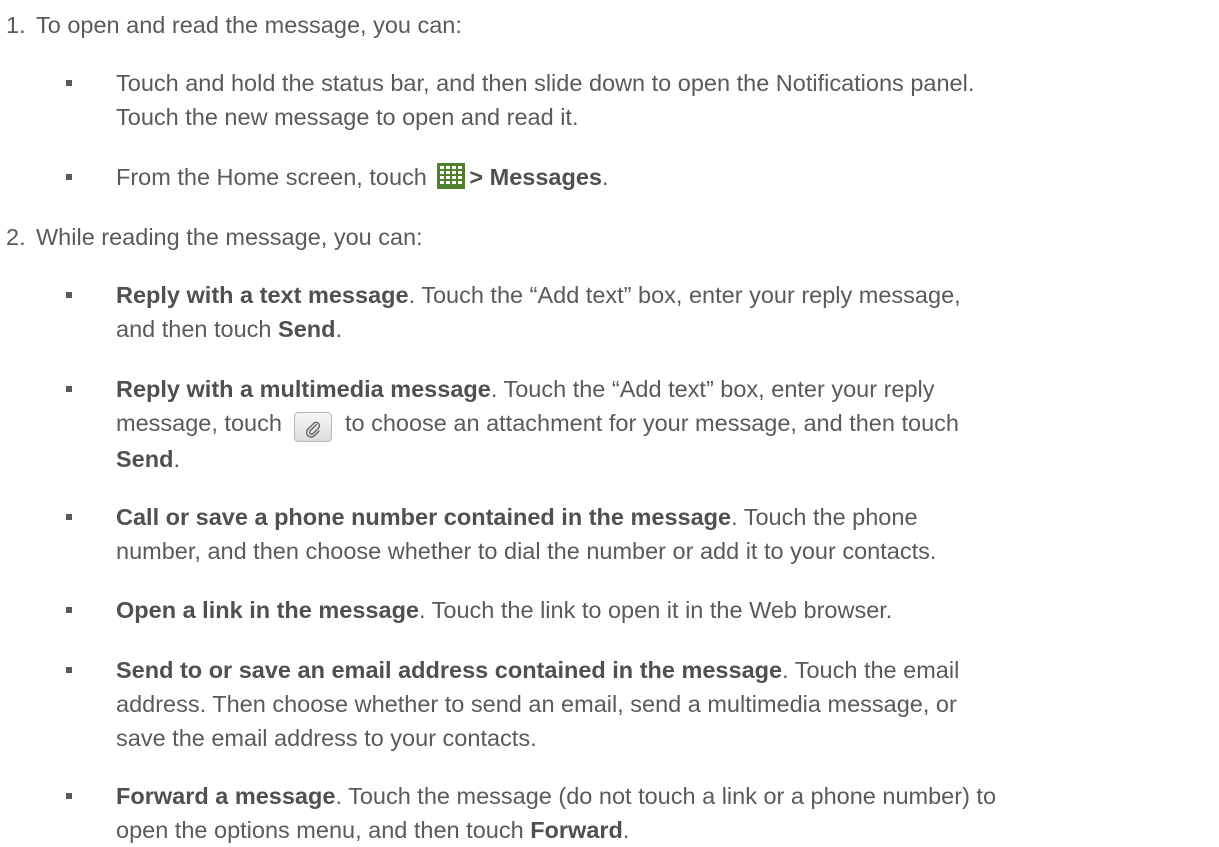 The height and width of the screenshot is (847, 1219). I want to click on paperclip-icon, so click(313, 427).